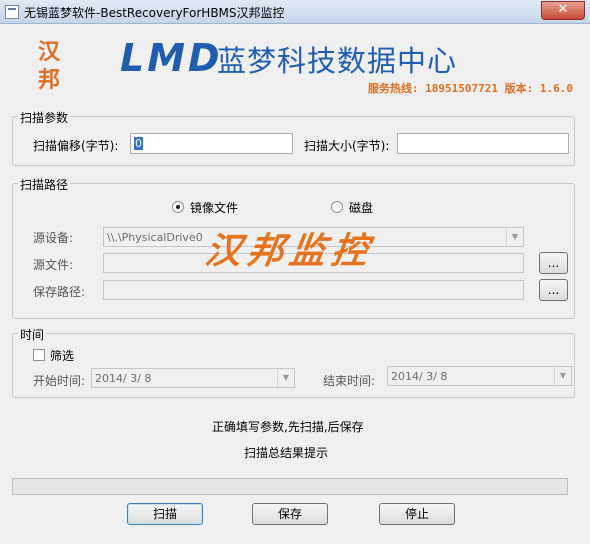 The height and width of the screenshot is (544, 590). Describe the element at coordinates (337, 207) in the screenshot. I see `radio-disk` at that location.